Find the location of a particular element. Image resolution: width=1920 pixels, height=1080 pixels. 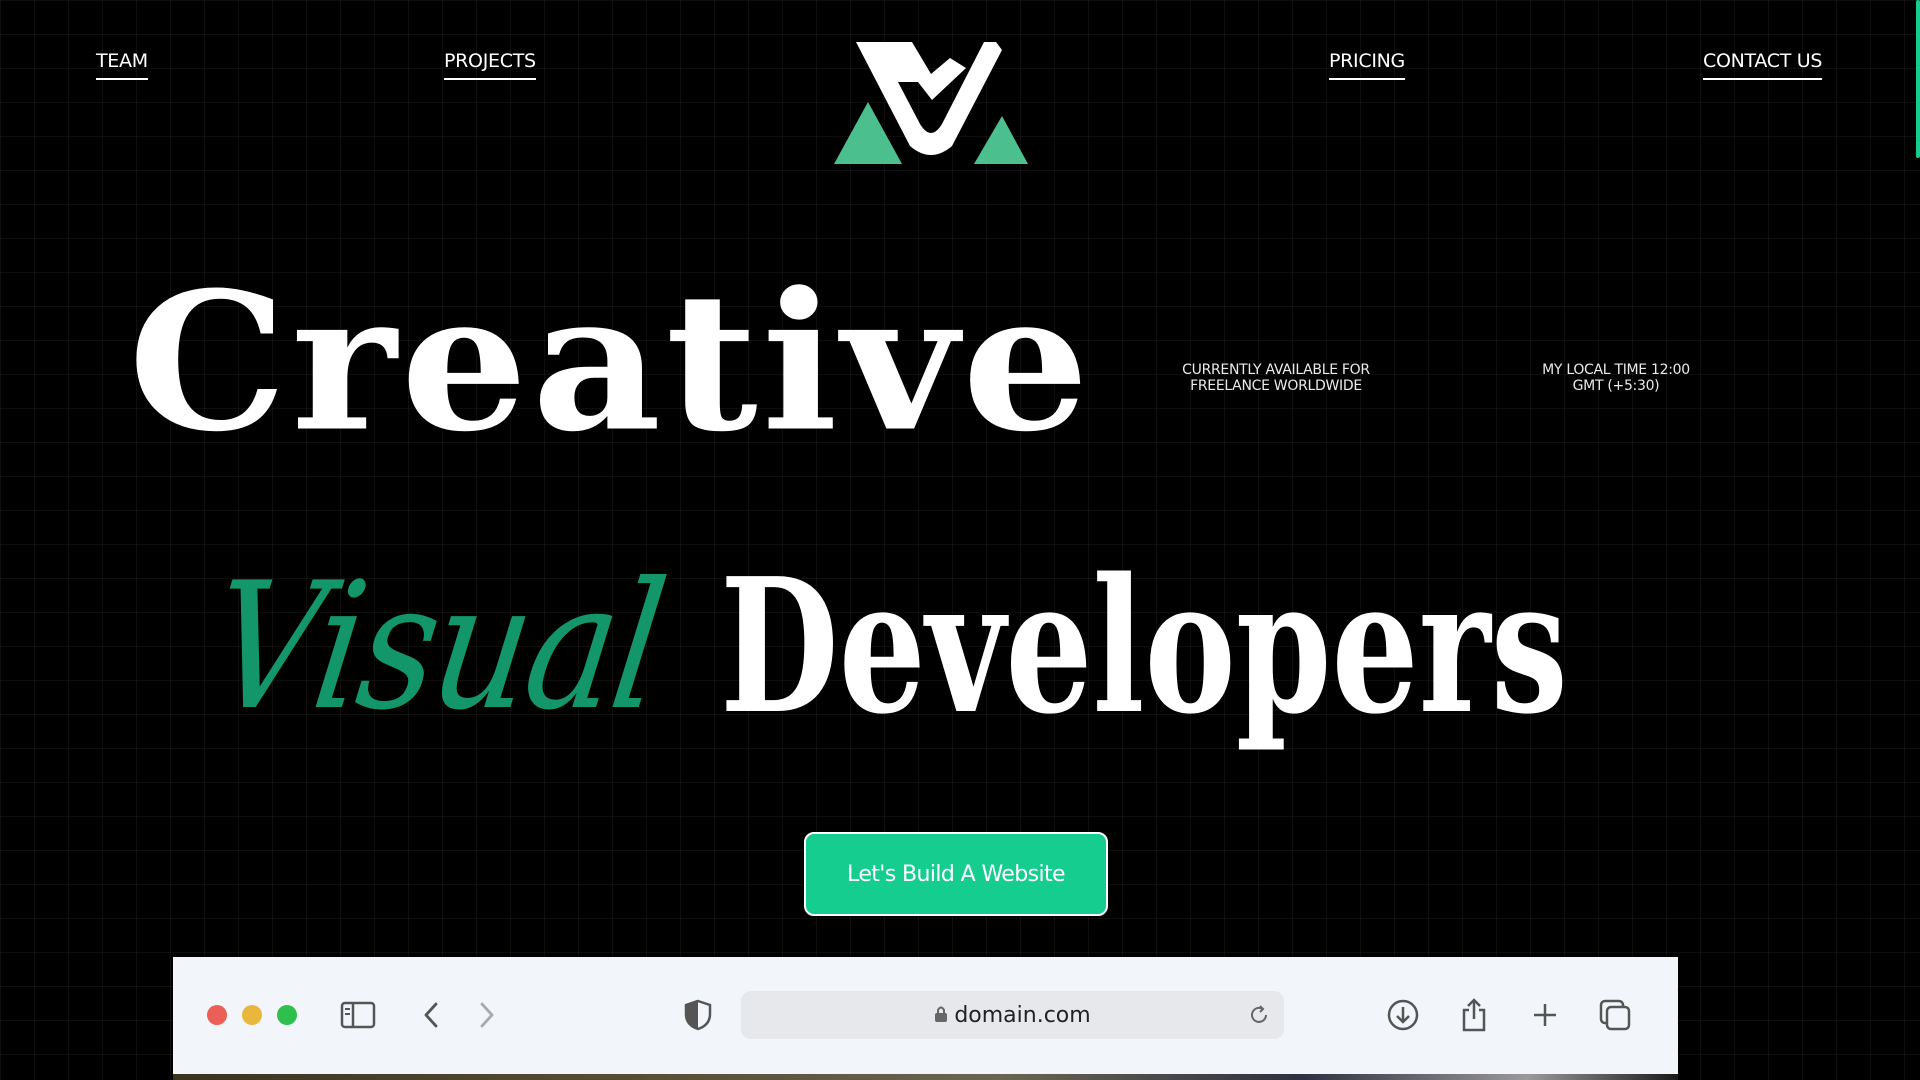

new-tab-icon is located at coordinates (1545, 1015).